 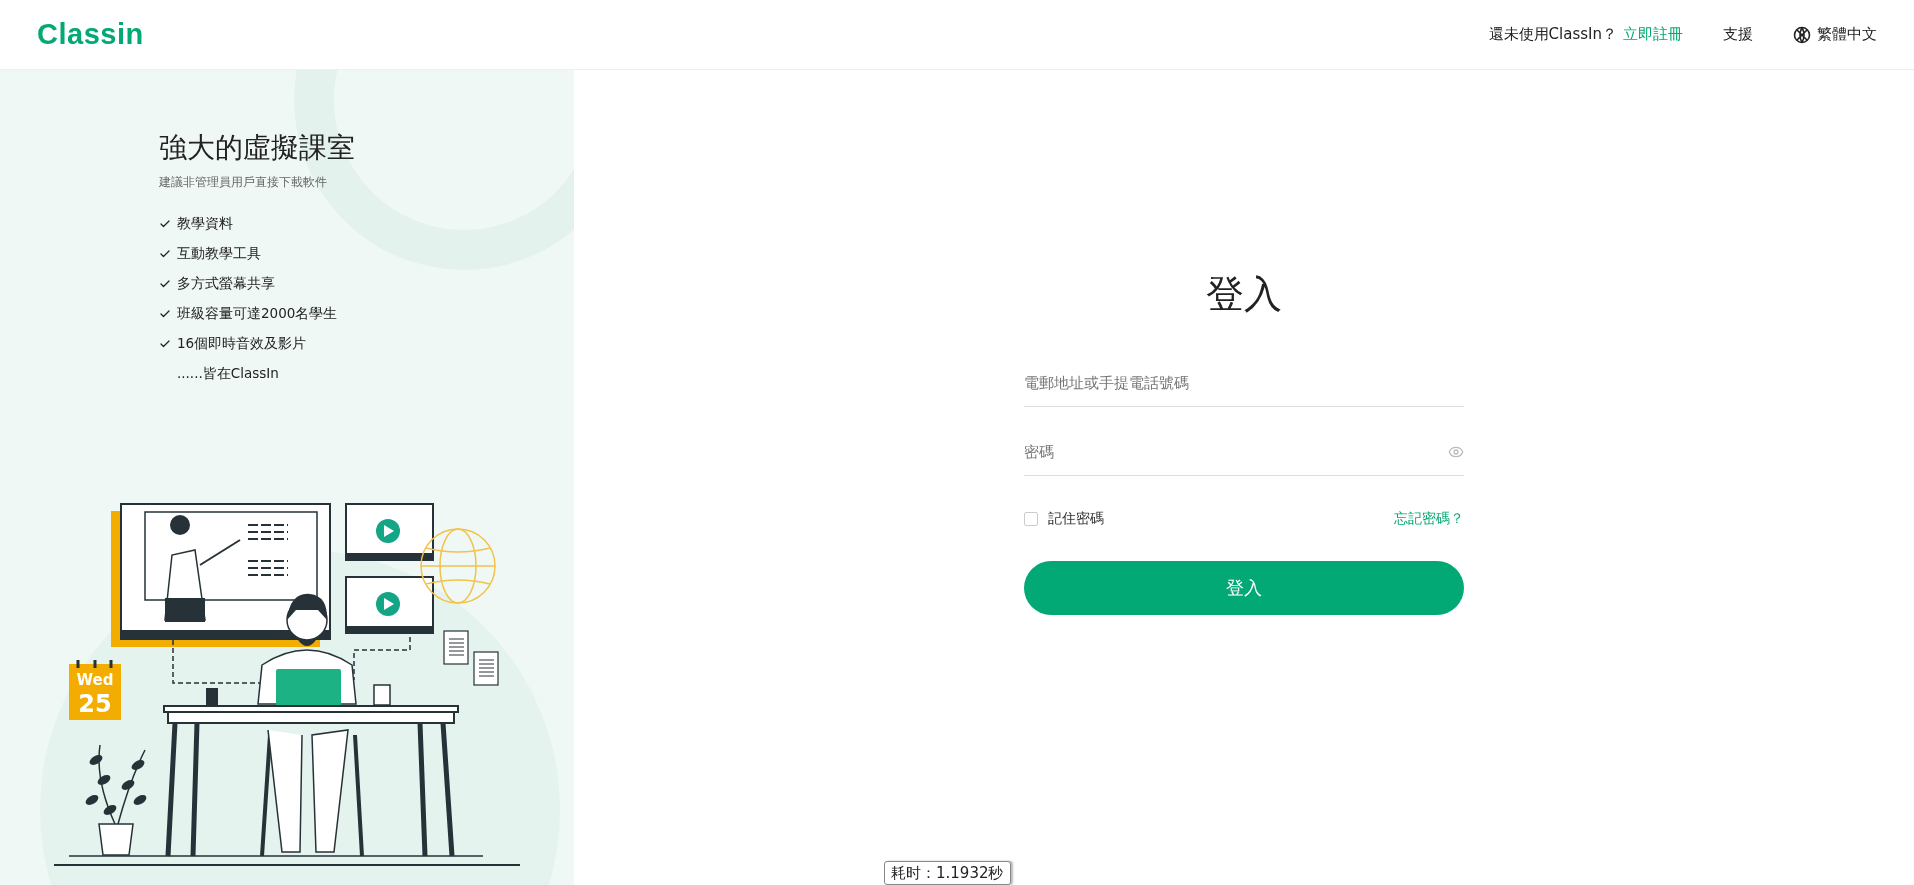 What do you see at coordinates (226, 284) in the screenshot?
I see `feature-text: 多方式螢幕共享` at bounding box center [226, 284].